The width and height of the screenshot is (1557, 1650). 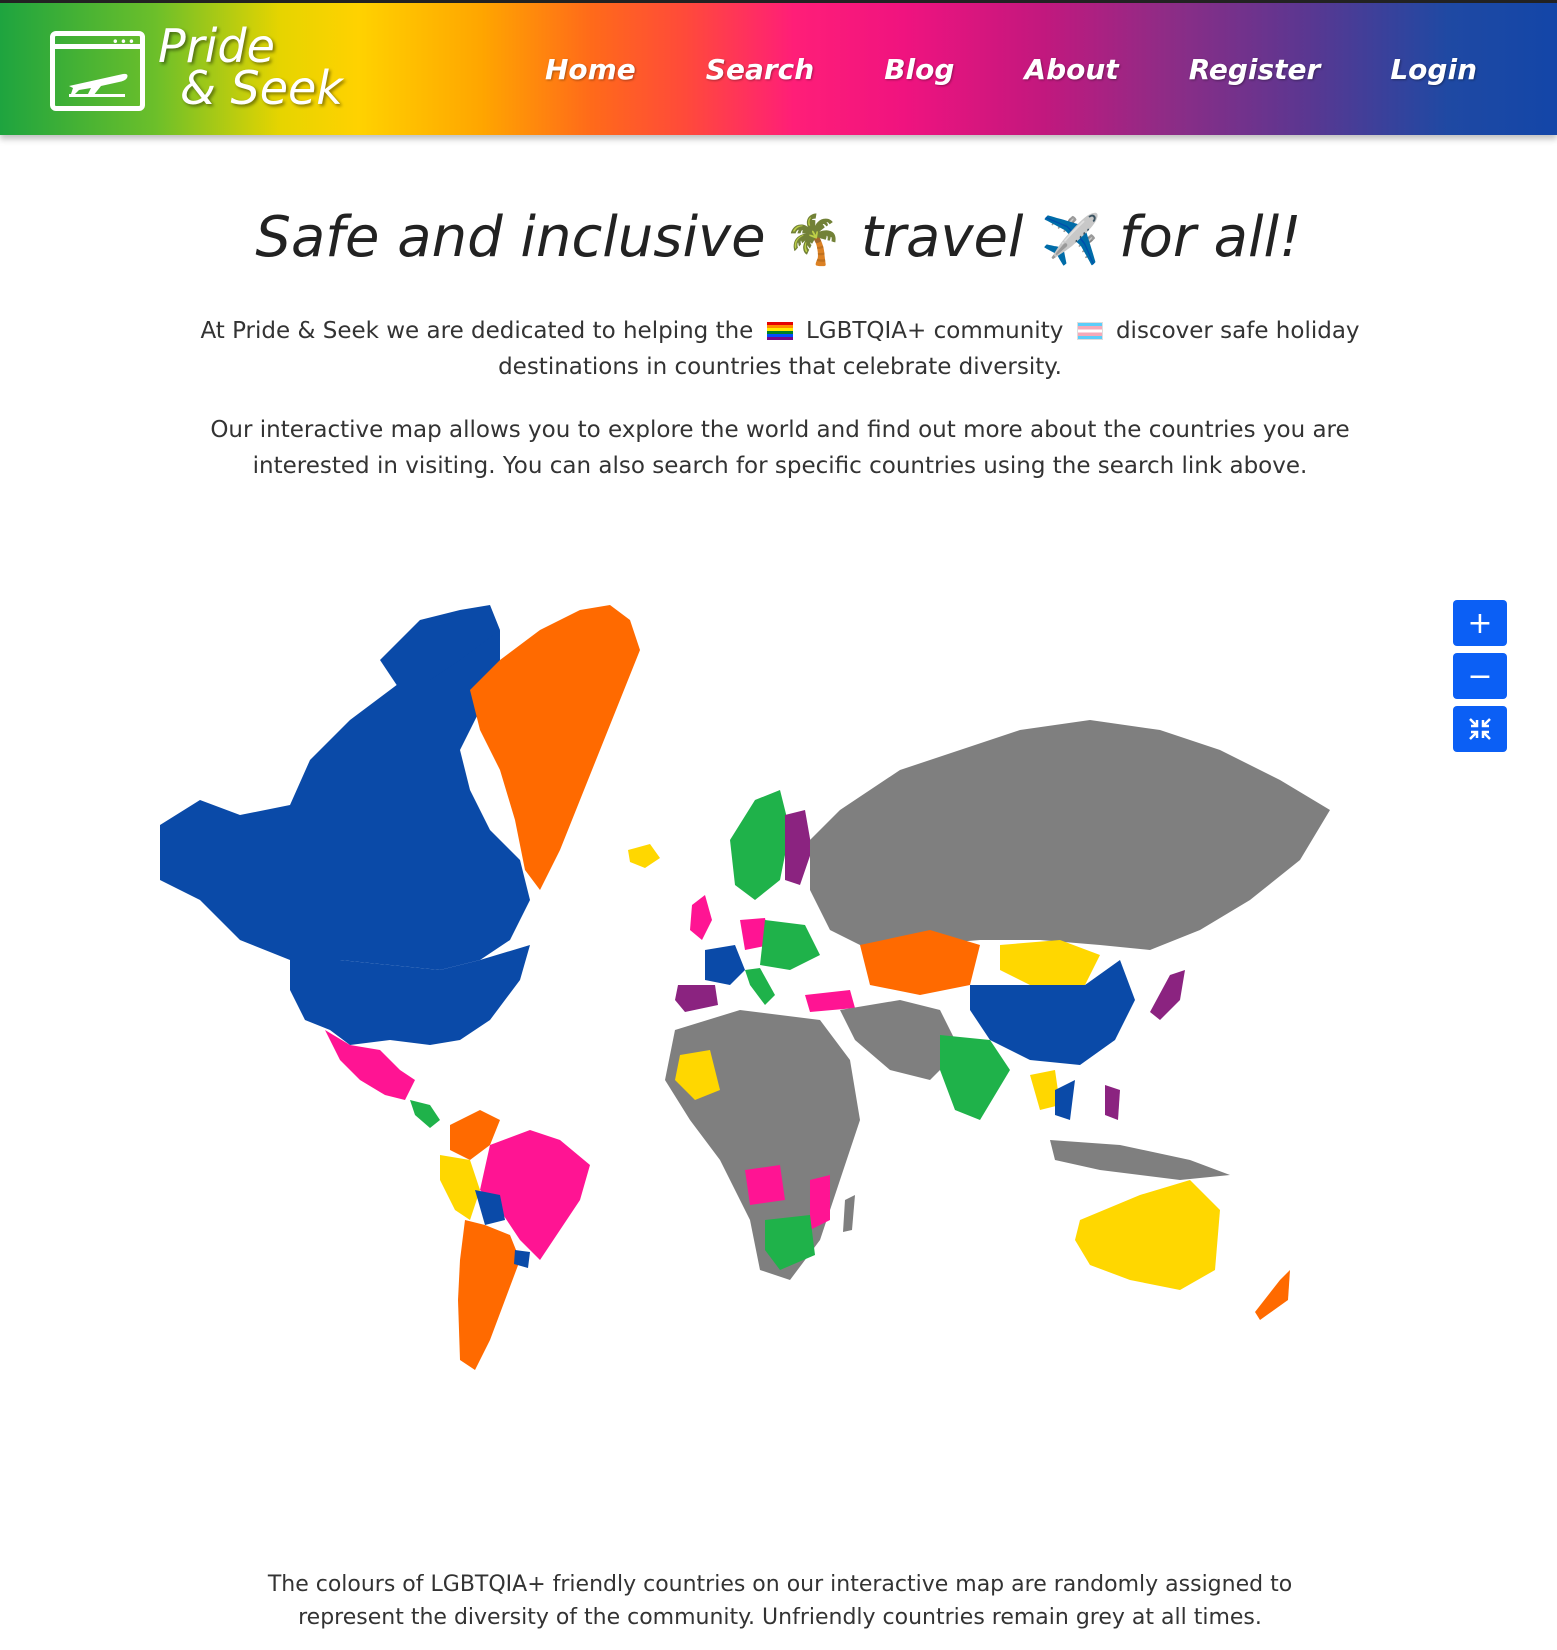 What do you see at coordinates (425, 1114) in the screenshot?
I see `map-region-central-america` at bounding box center [425, 1114].